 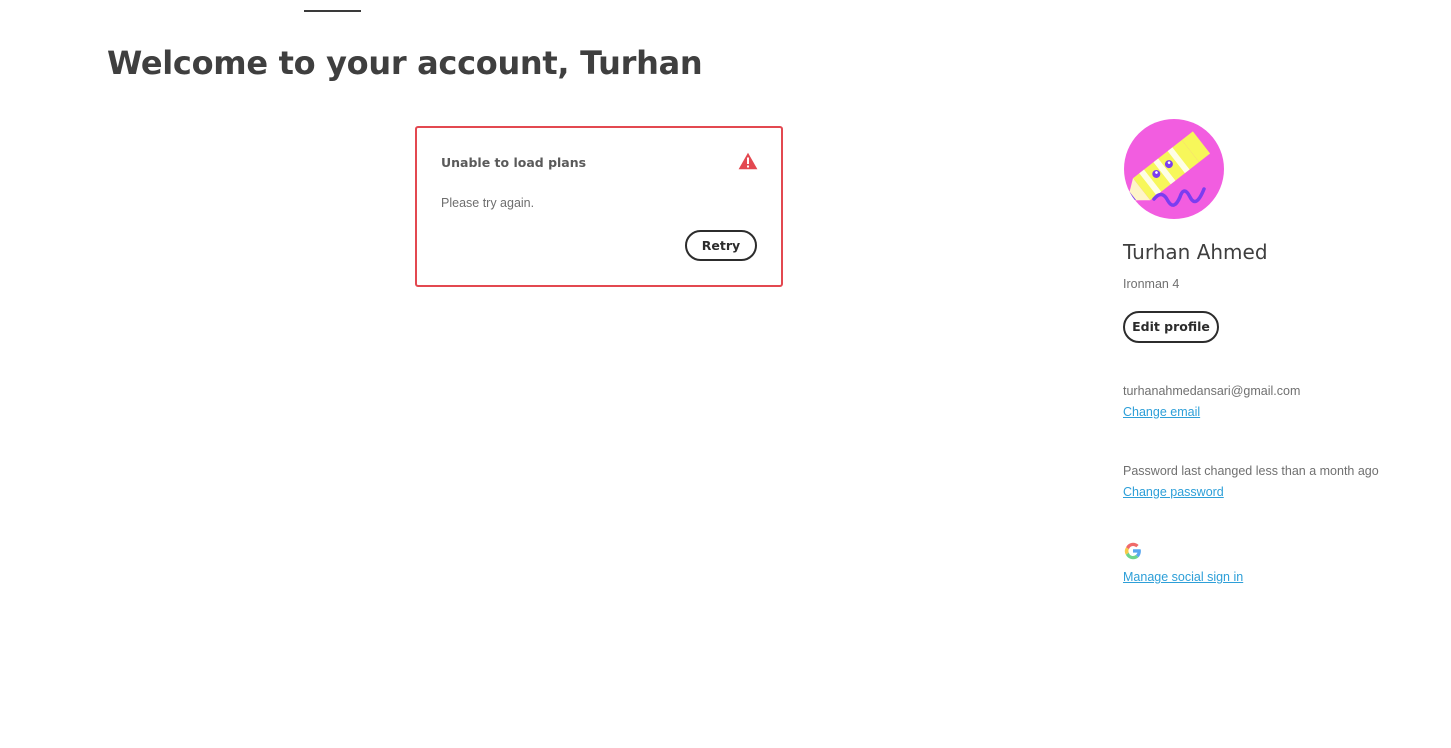 What do you see at coordinates (721, 245) in the screenshot?
I see `retry-button: Retry` at bounding box center [721, 245].